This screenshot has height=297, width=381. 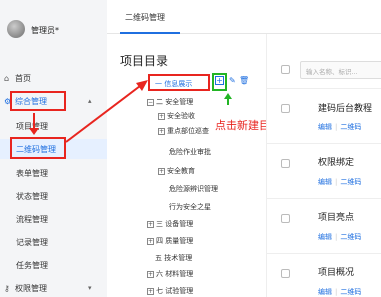 I want to click on profile-area: 管理员*, so click(x=53, y=30).